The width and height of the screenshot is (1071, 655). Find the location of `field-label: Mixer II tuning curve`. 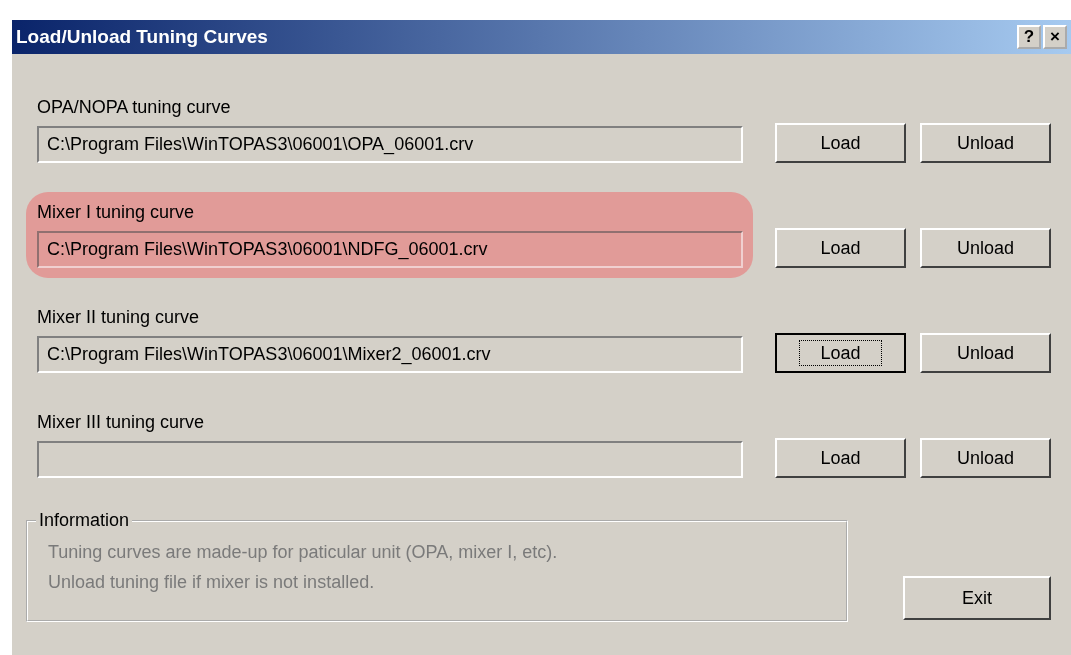

field-label: Mixer II tuning curve is located at coordinates (119, 317).